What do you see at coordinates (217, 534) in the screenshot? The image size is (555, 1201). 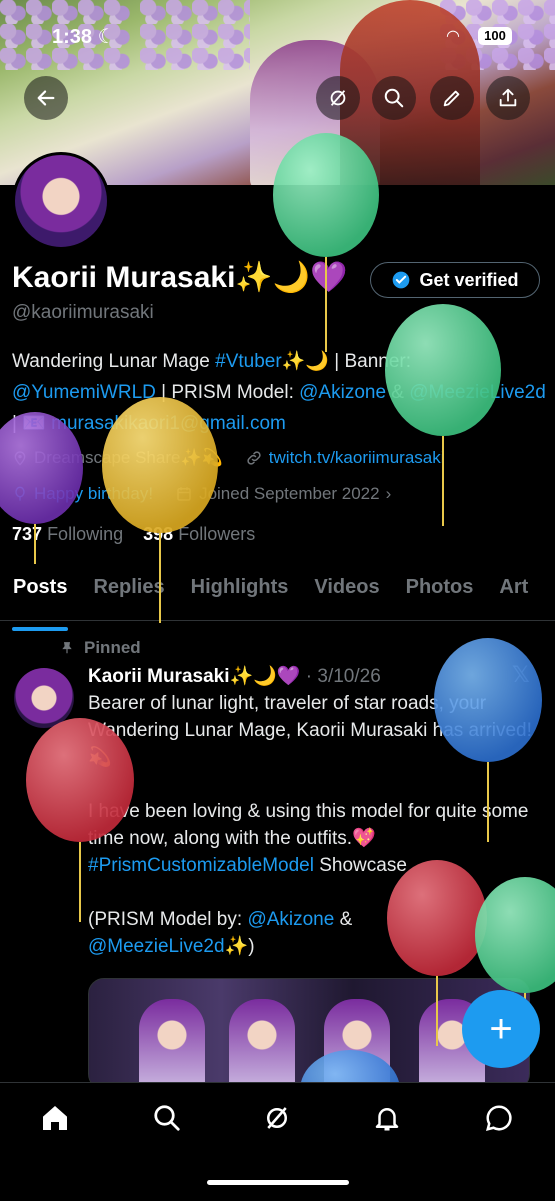 I see `followers-label: Followers` at bounding box center [217, 534].